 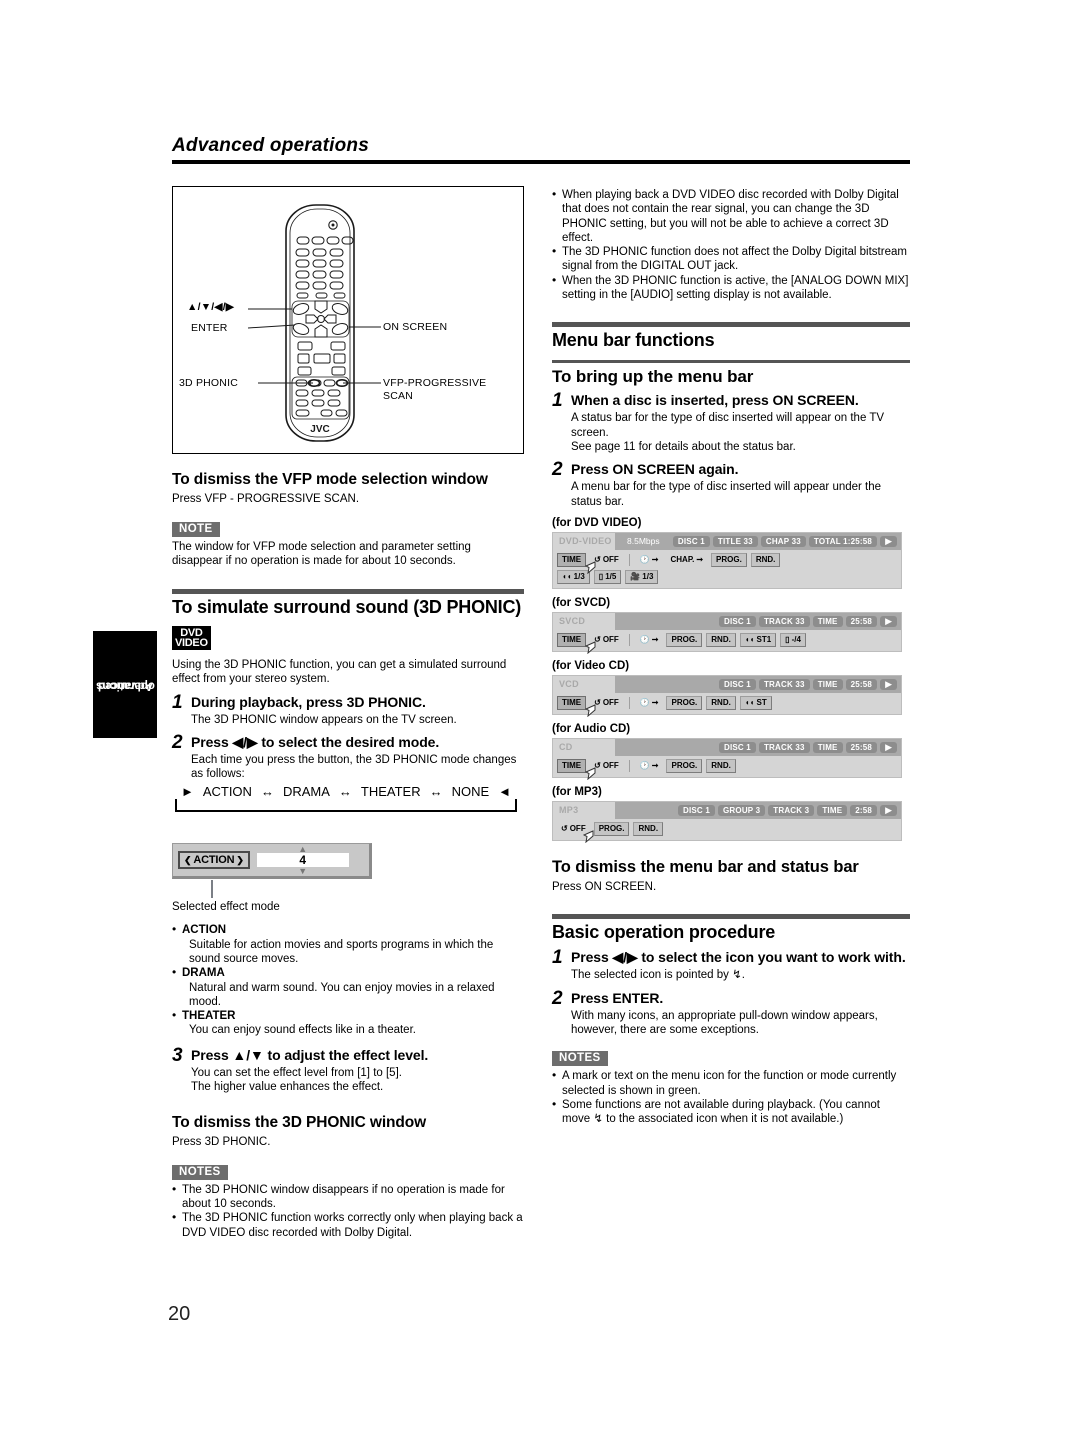 I want to click on step-1-number: 1, so click(x=177, y=702).